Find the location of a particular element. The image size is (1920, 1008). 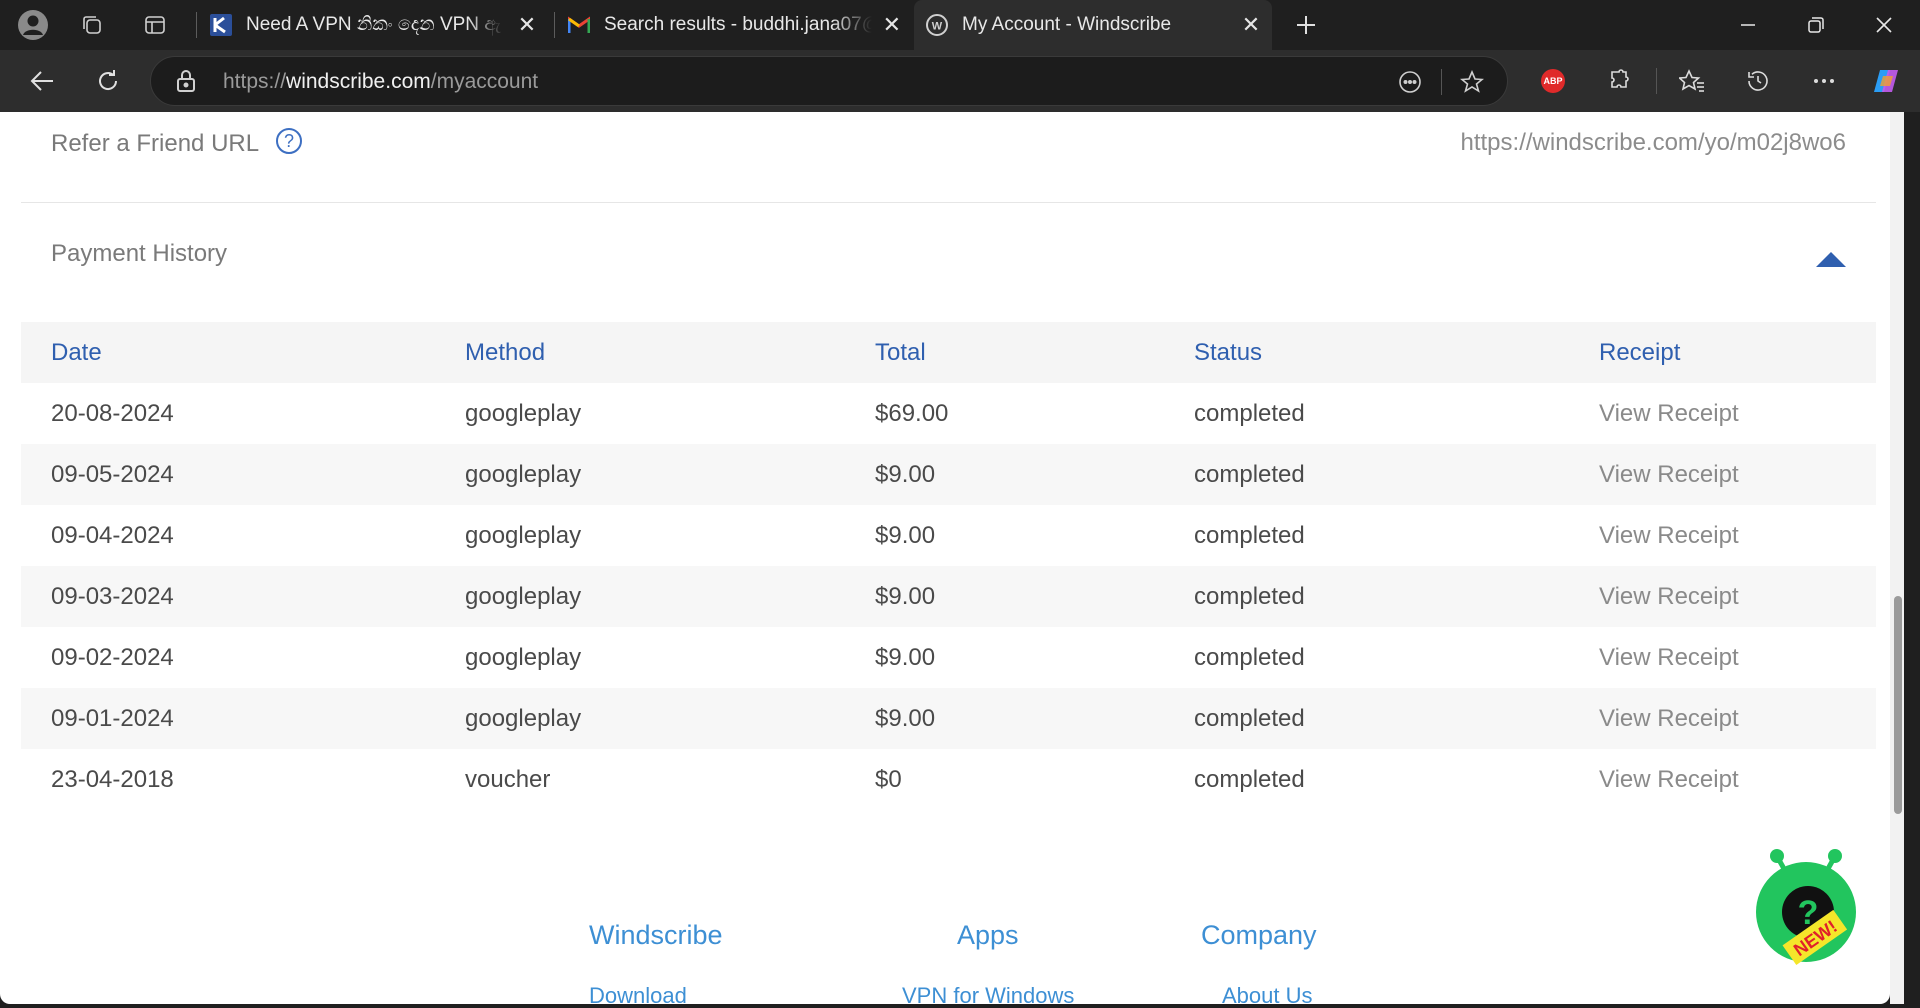

window-edge is located at coordinates (1912, 560).